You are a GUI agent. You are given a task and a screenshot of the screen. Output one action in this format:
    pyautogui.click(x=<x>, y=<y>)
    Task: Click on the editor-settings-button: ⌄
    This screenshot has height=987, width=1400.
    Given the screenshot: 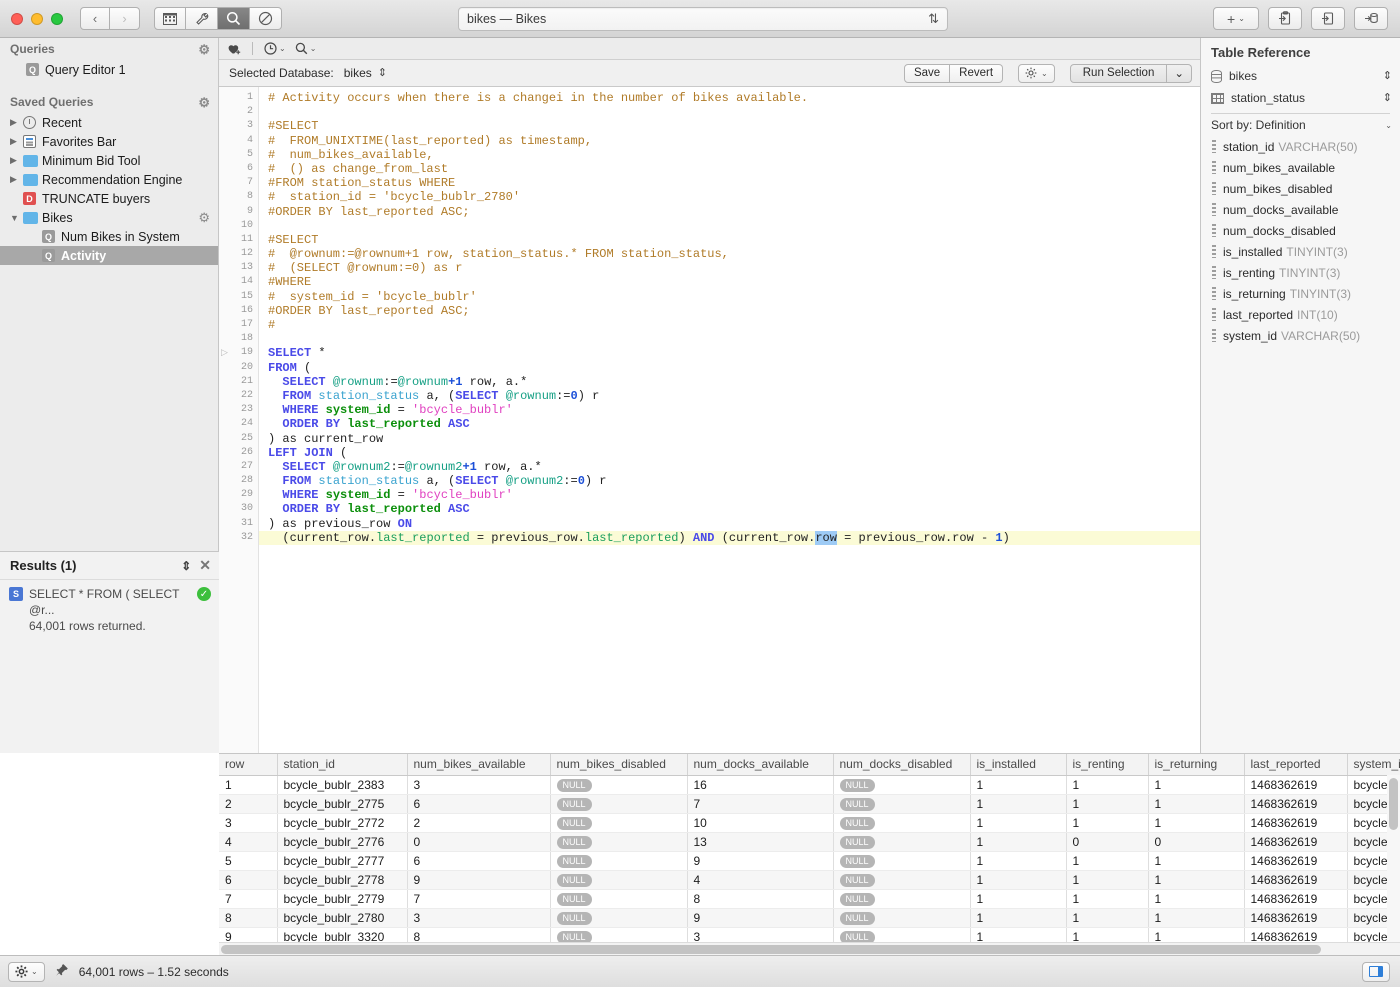 What is the action you would take?
    pyautogui.click(x=1036, y=73)
    